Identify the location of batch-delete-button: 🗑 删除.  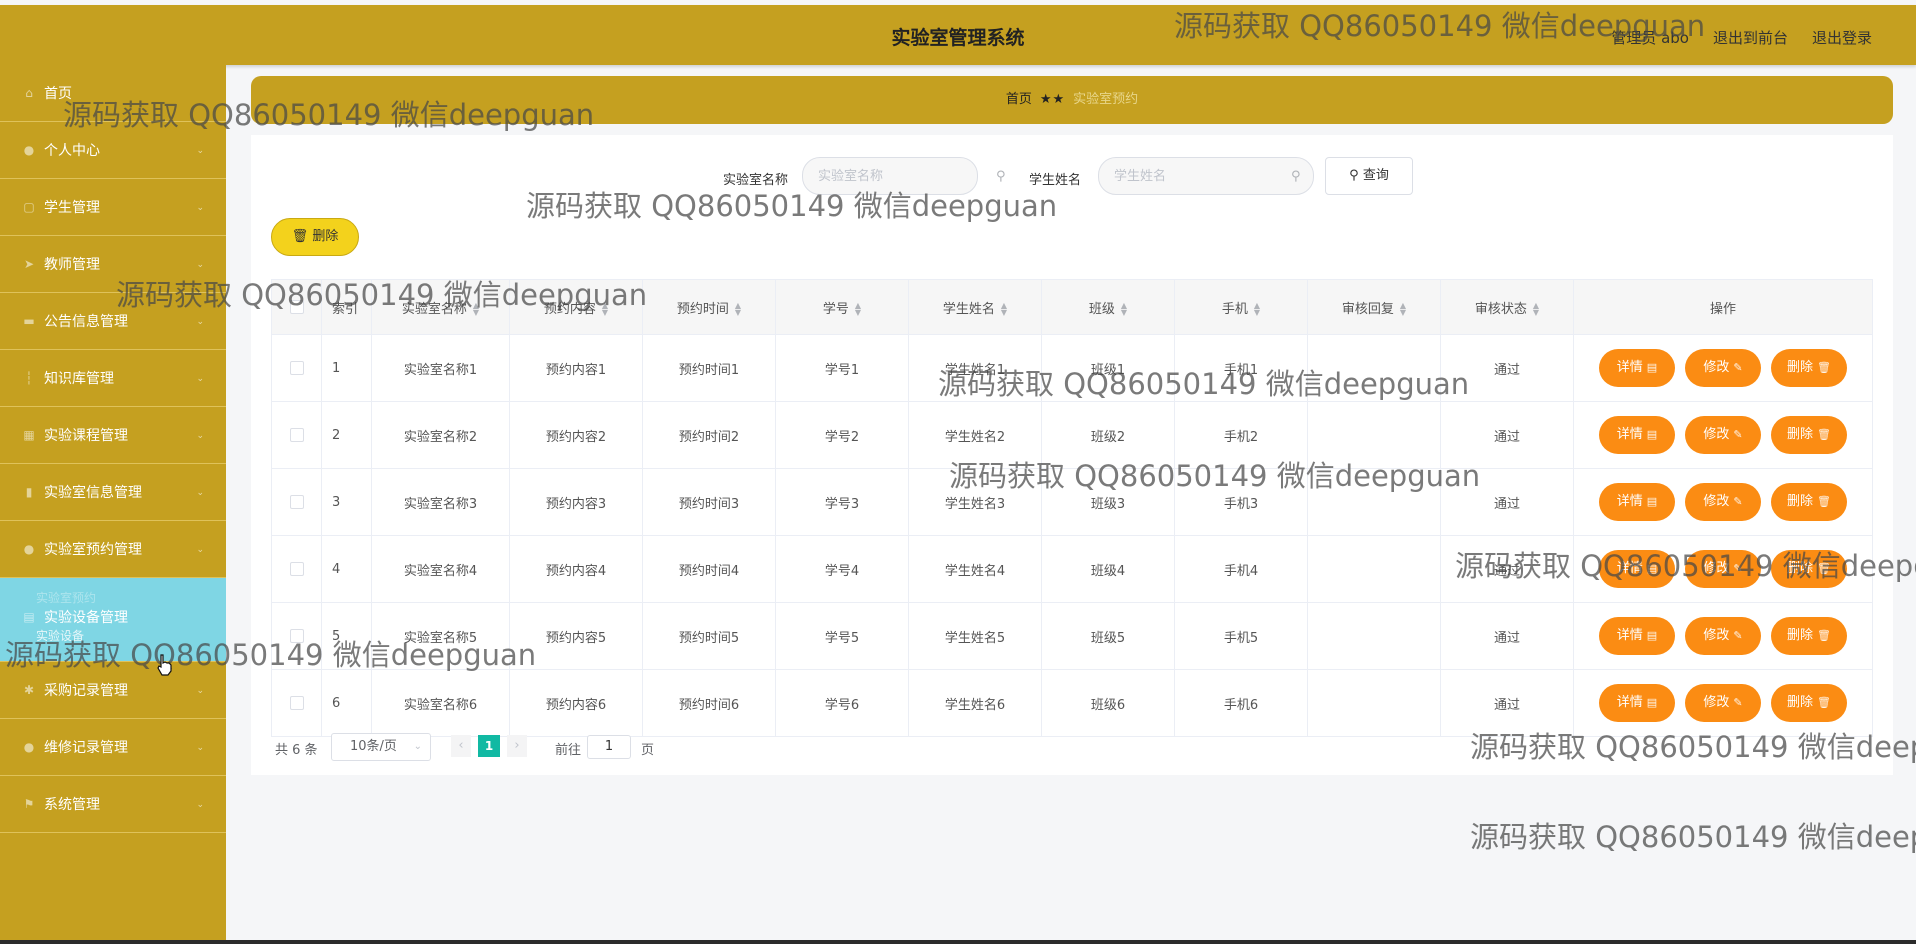
(315, 237).